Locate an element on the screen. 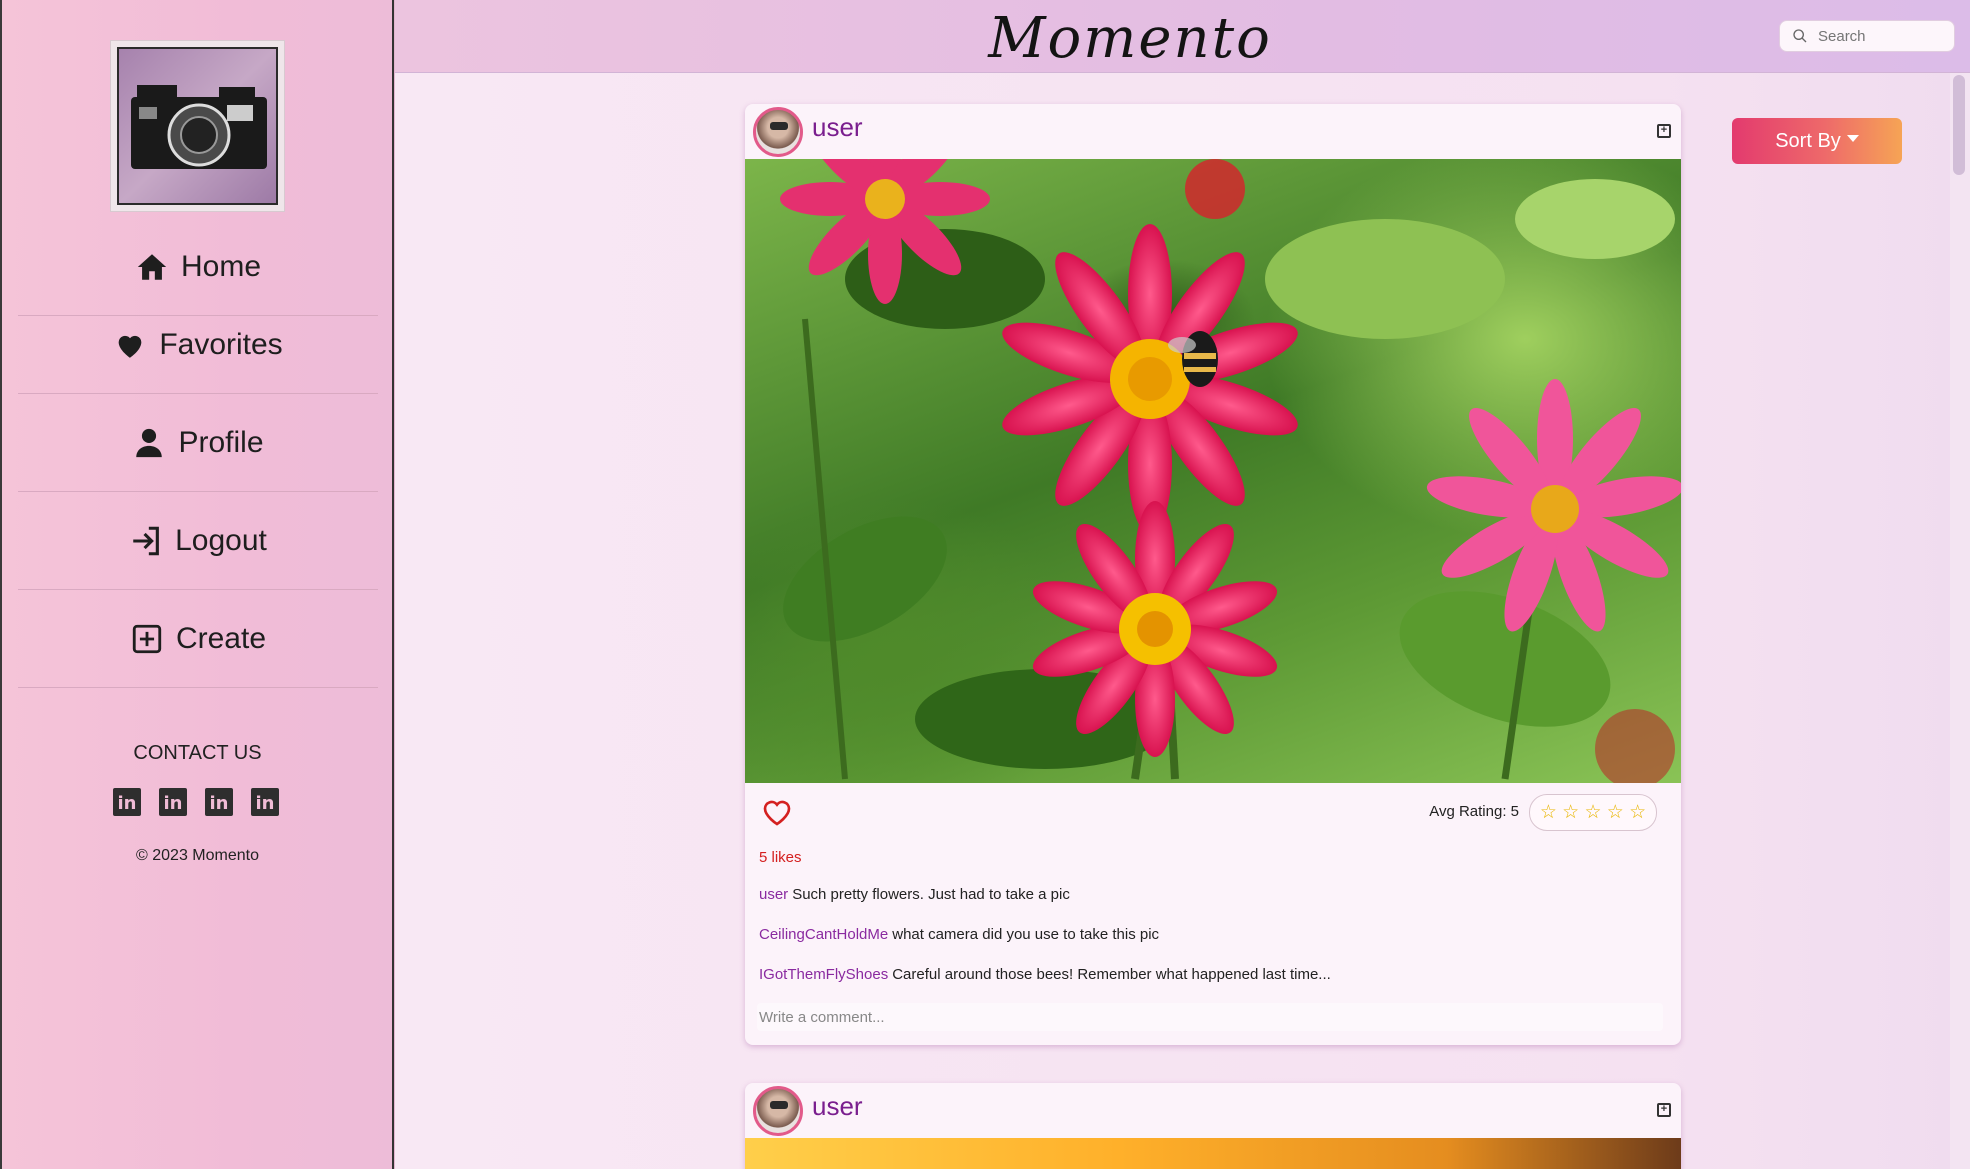 Image resolution: width=1970 pixels, height=1169 pixels. sidebar-item-favorites: Favorites is located at coordinates (198, 345).